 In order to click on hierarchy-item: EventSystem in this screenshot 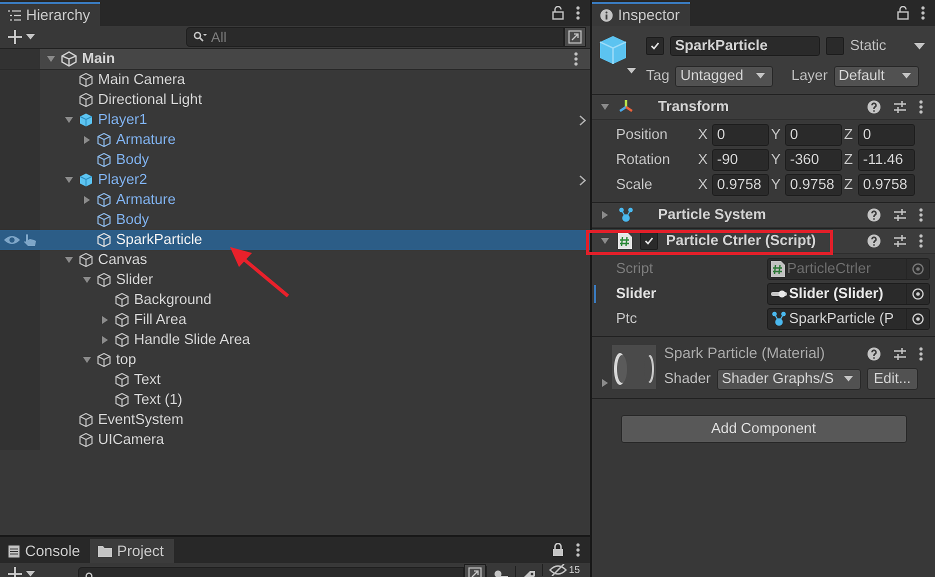, I will do `click(295, 420)`.